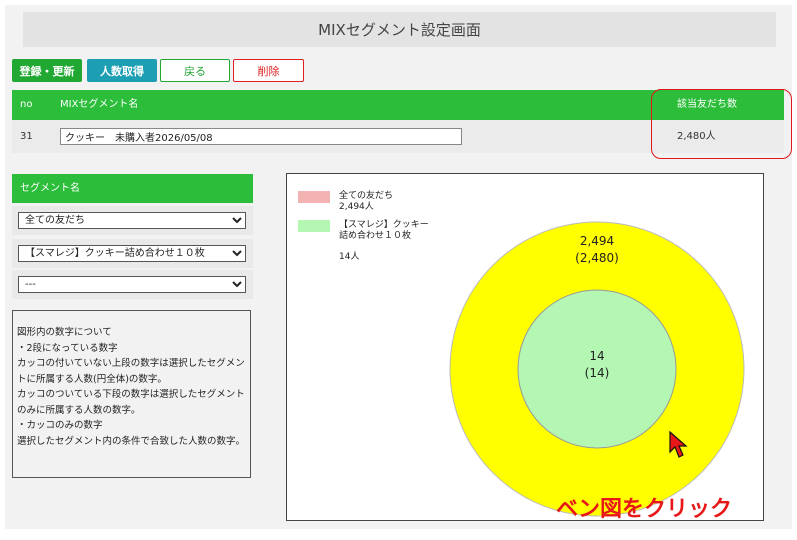  I want to click on delete-button: 削除, so click(268, 70).